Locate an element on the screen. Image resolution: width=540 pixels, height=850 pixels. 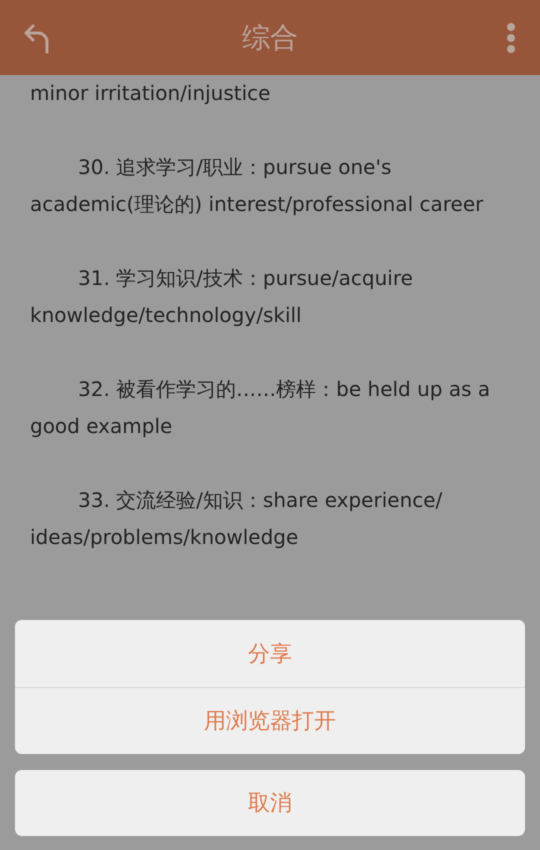
cancel-button: 取消 is located at coordinates (270, 803).